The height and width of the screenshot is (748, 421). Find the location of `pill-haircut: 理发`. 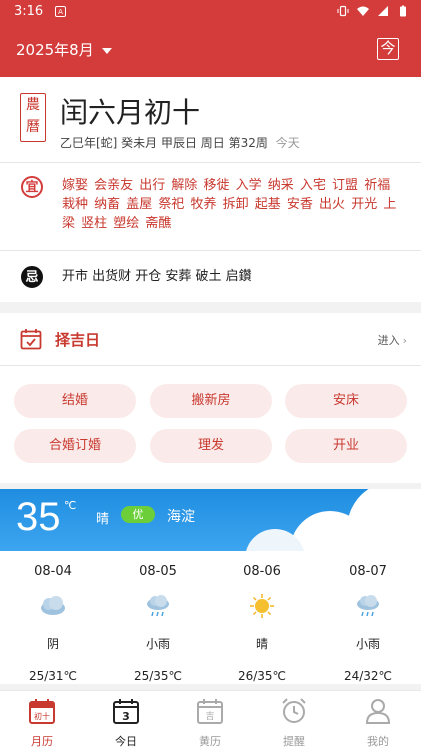

pill-haircut: 理发 is located at coordinates (211, 446).